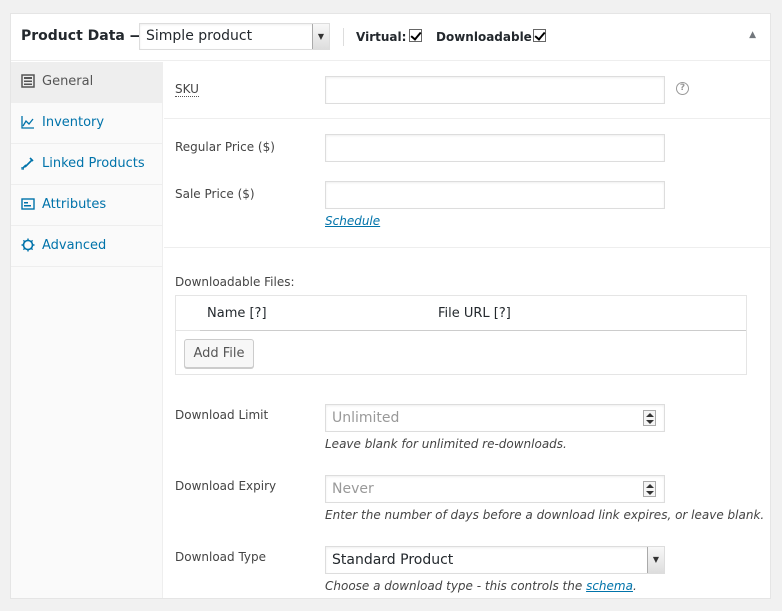 The width and height of the screenshot is (782, 611). I want to click on header-divider, so click(343, 37).